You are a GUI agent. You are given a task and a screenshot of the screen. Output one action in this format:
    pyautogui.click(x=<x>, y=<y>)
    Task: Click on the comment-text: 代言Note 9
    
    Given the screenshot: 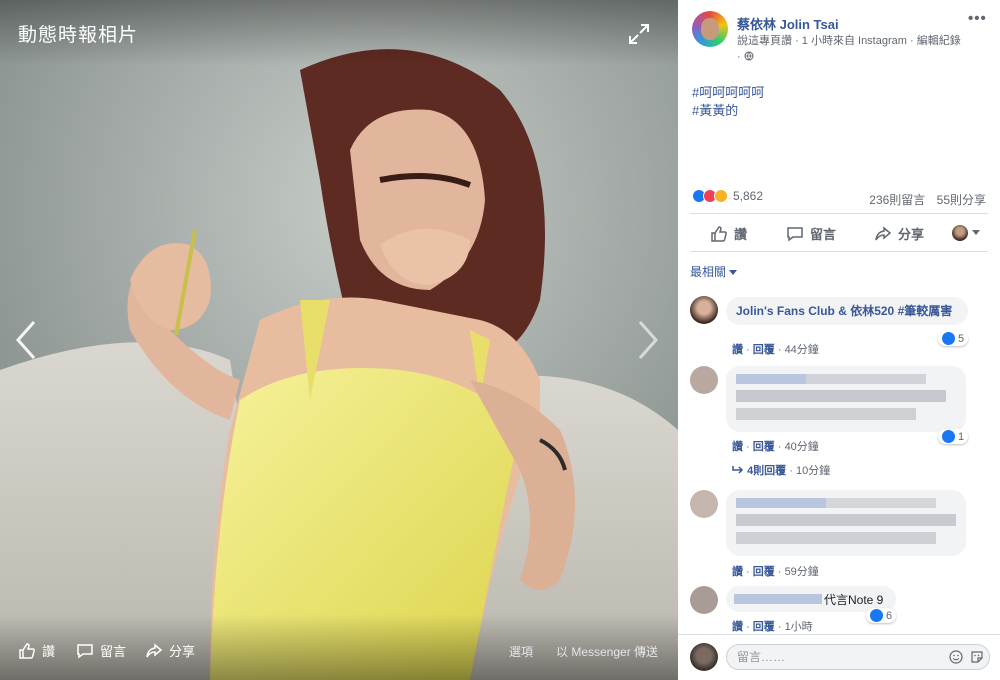 What is the action you would take?
    pyautogui.click(x=854, y=600)
    